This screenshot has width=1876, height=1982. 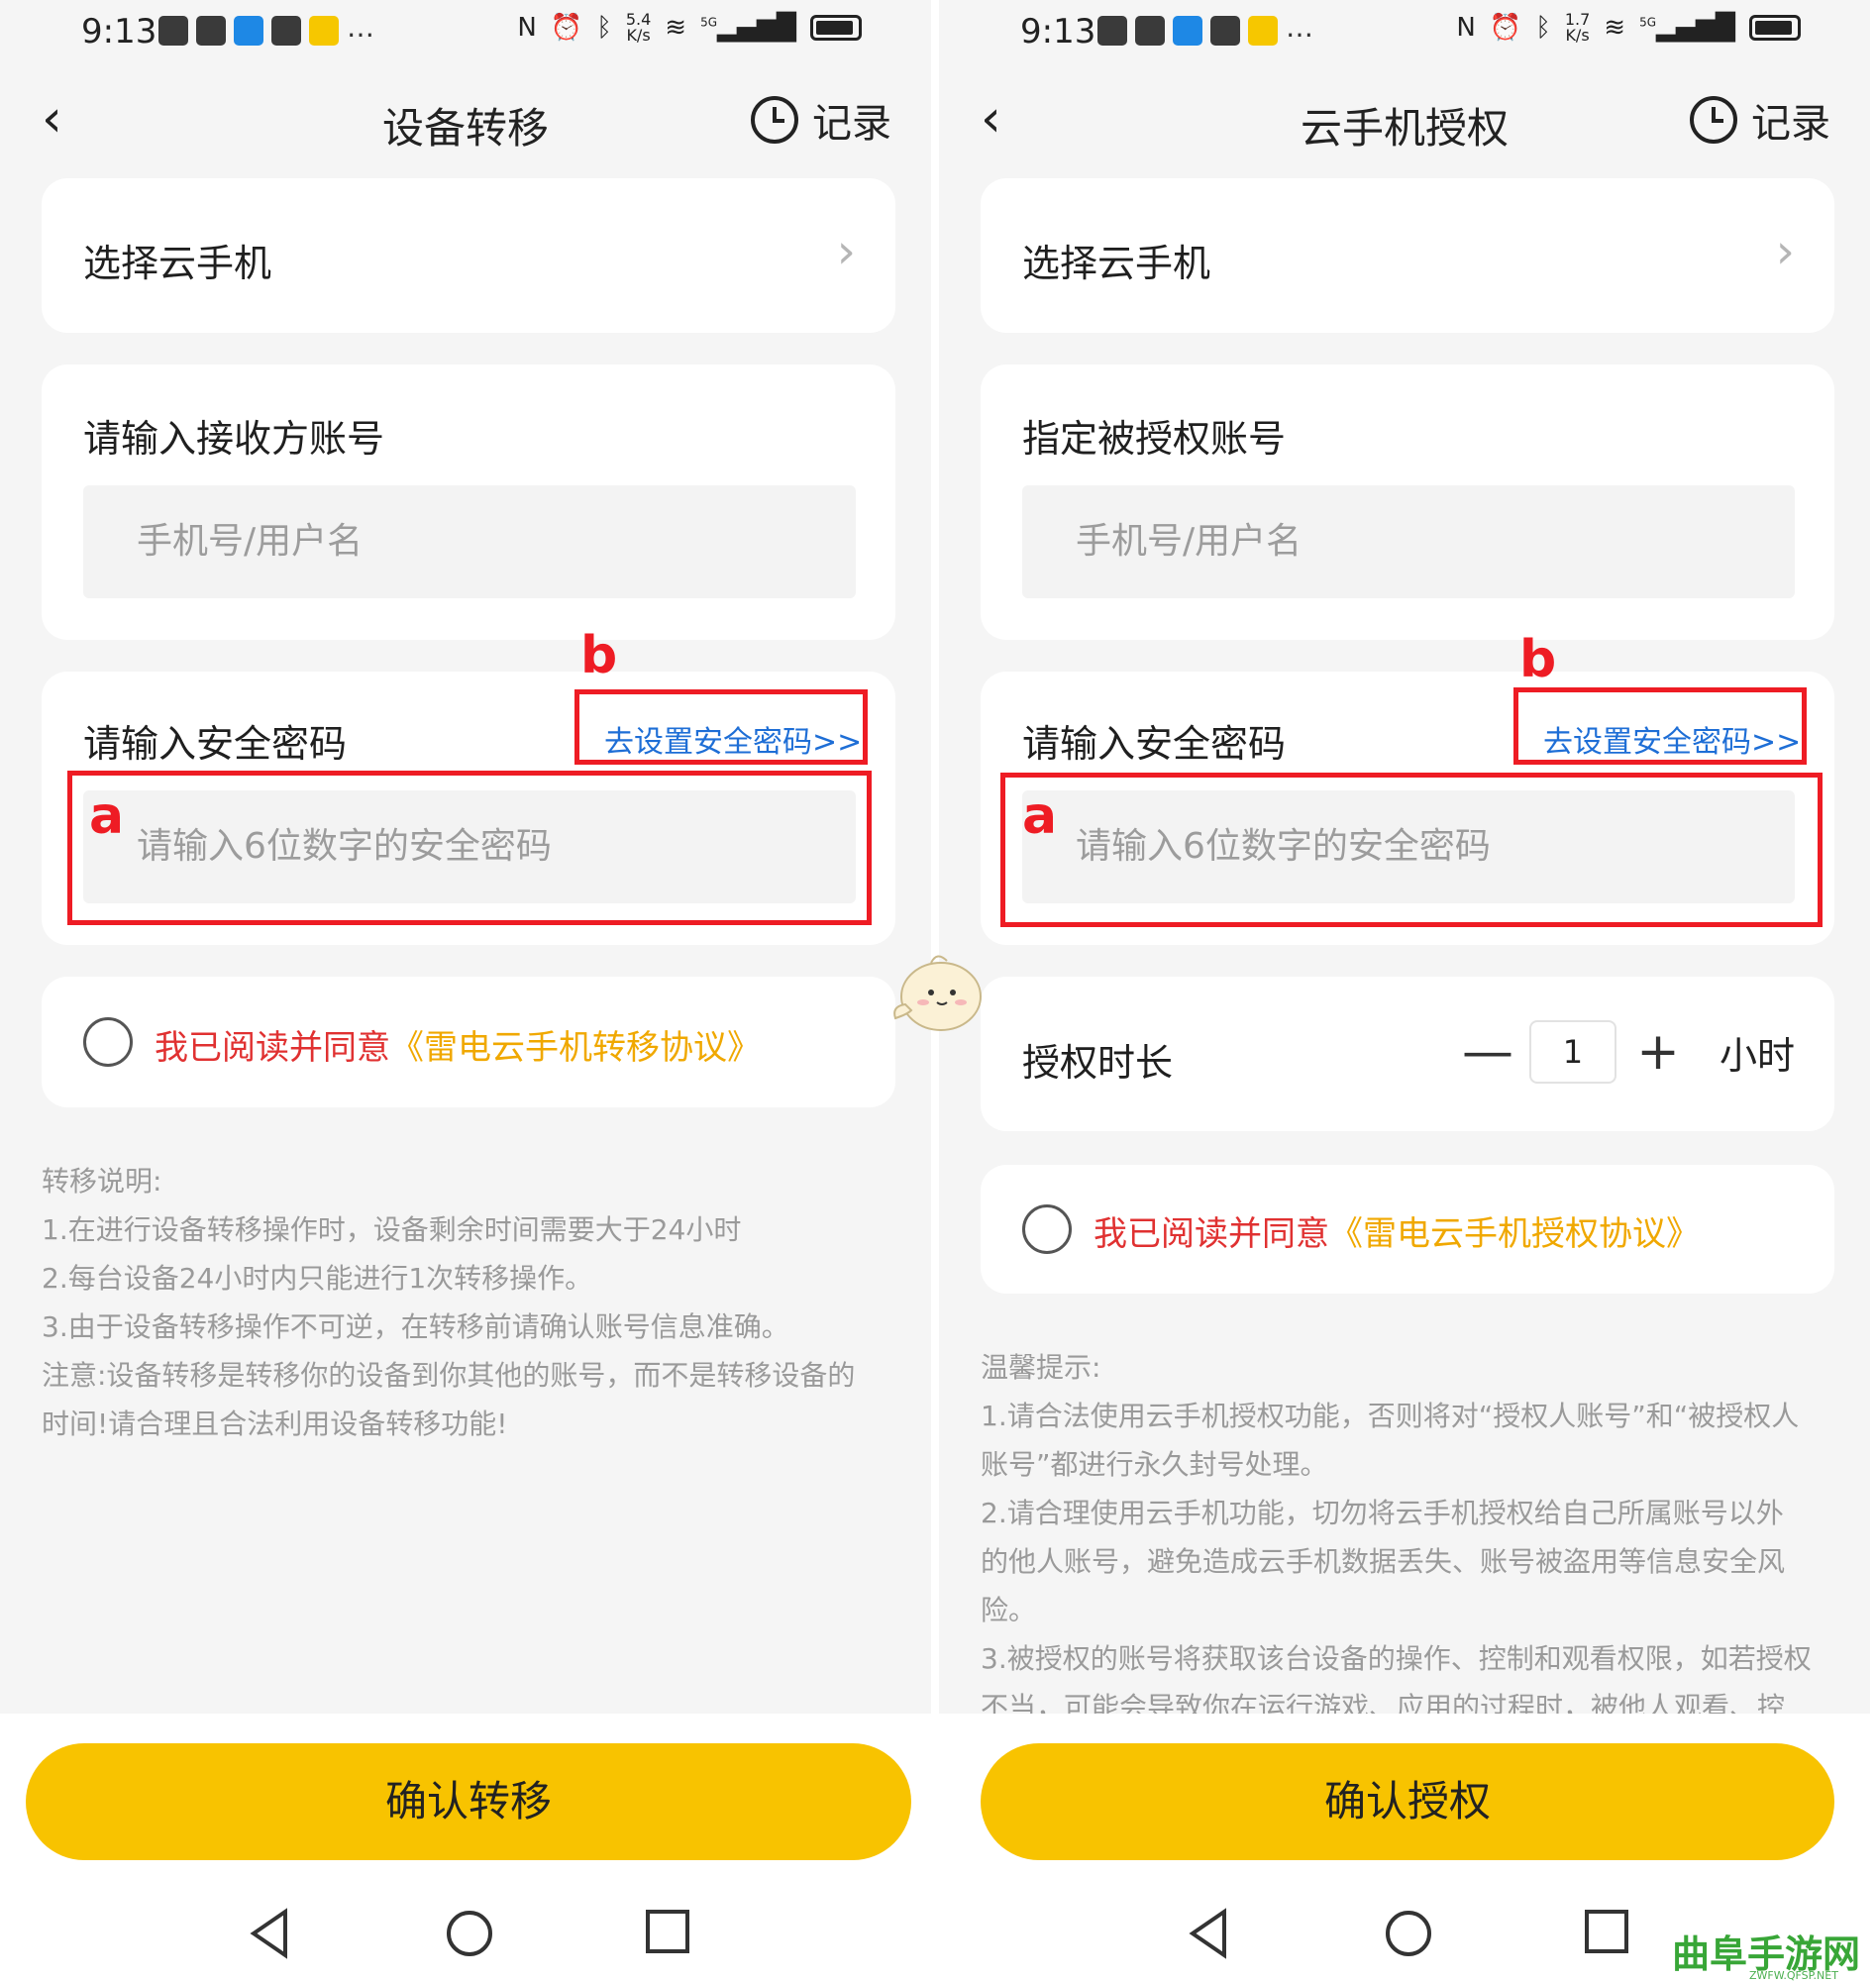 I want to click on note-line: 时间!请合理且合法利用设备转移功能!, so click(x=275, y=1424).